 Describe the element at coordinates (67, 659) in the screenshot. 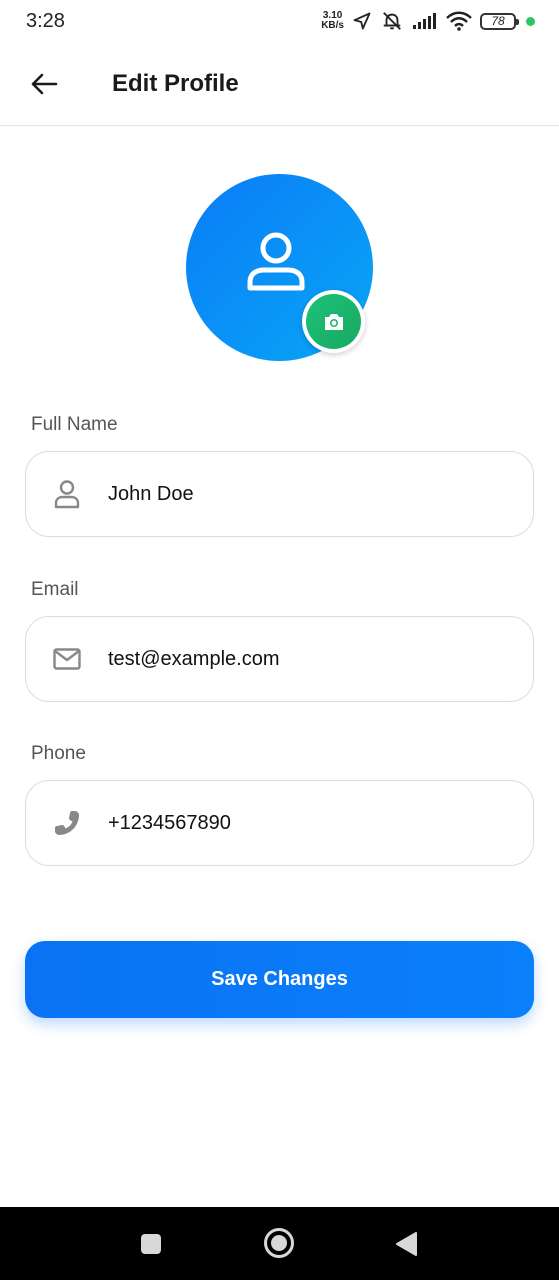

I see `mail-icon` at that location.